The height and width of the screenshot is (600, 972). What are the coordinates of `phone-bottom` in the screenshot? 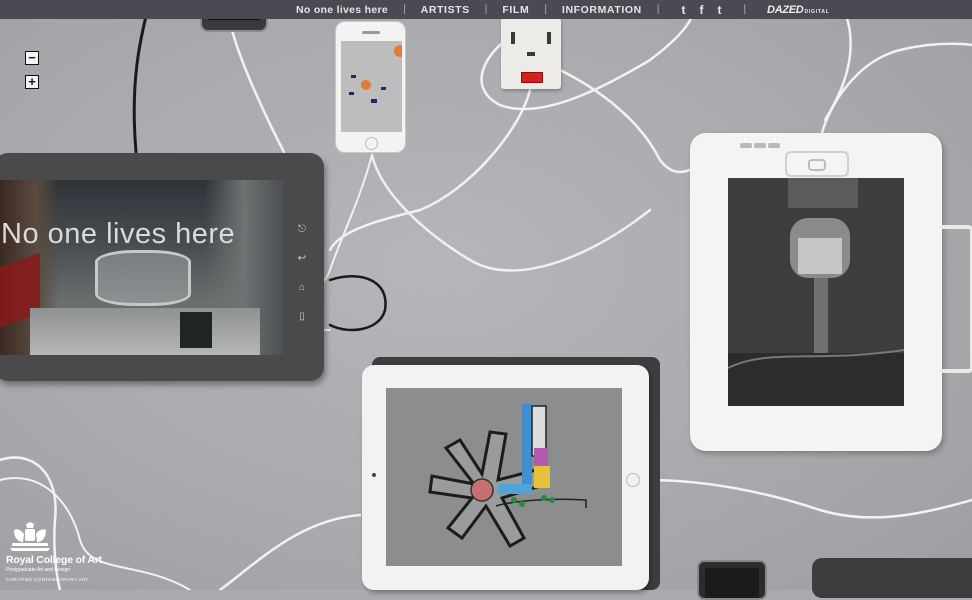 It's located at (732, 580).